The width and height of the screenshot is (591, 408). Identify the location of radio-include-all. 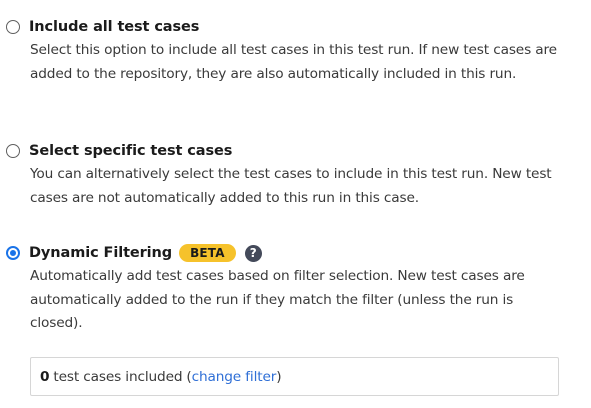
(13, 27).